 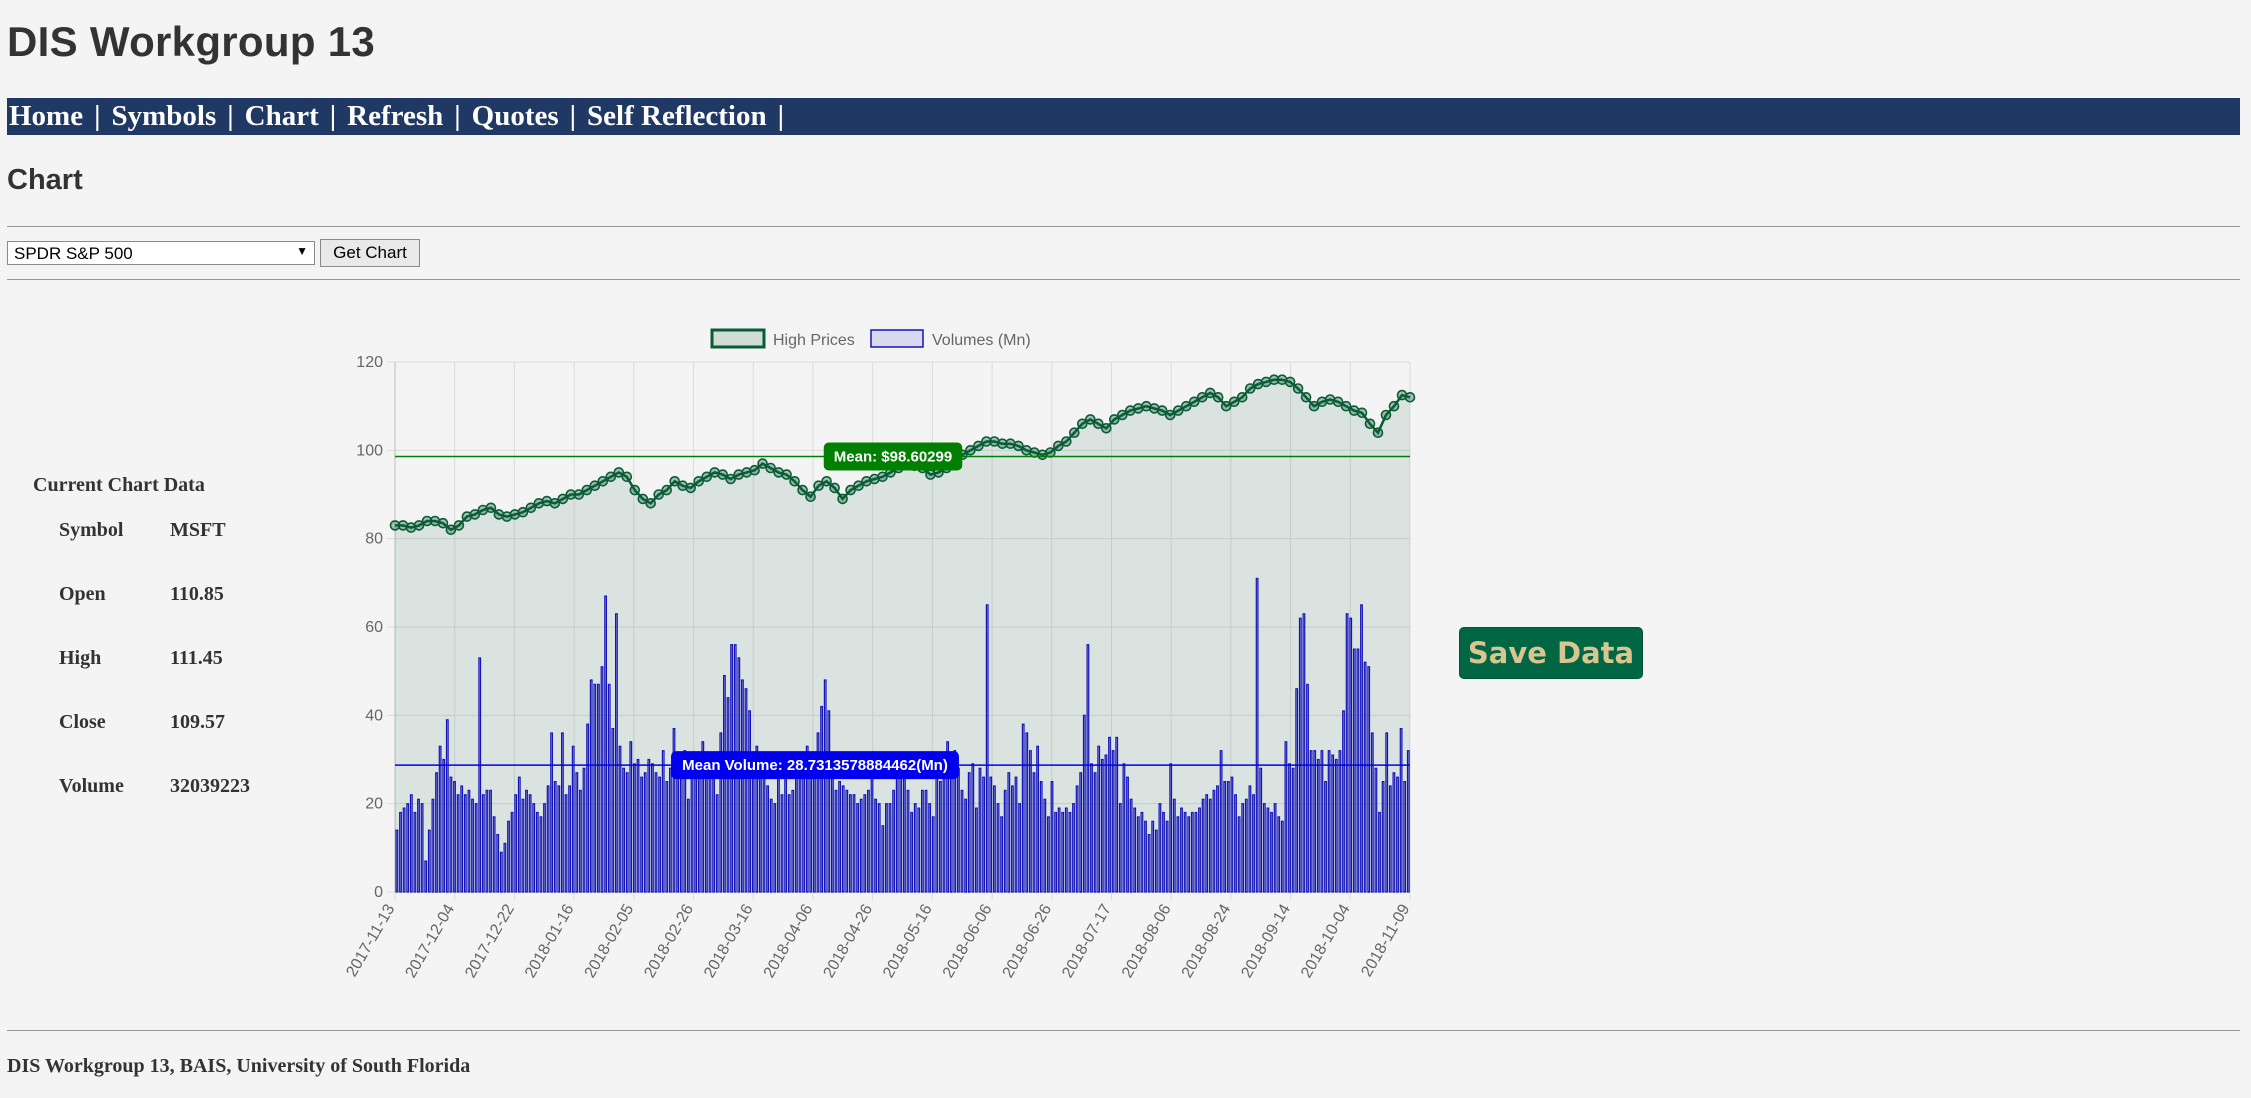 What do you see at coordinates (374, 715) in the screenshot?
I see `y-tick-label: 40` at bounding box center [374, 715].